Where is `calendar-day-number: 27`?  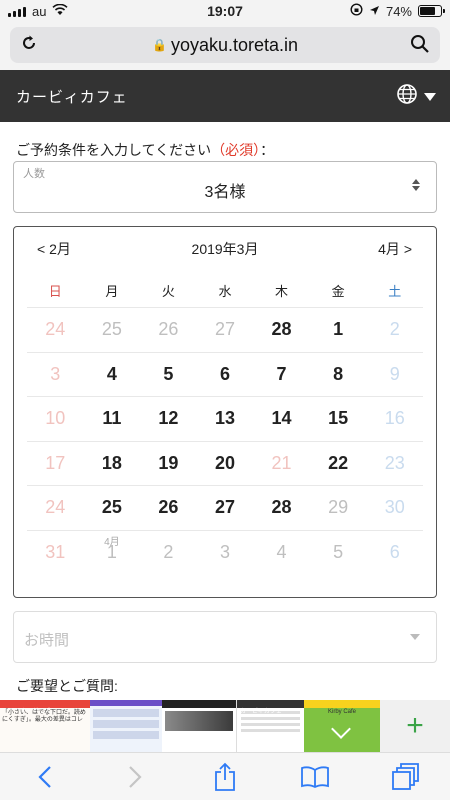 calendar-day-number: 27 is located at coordinates (225, 507).